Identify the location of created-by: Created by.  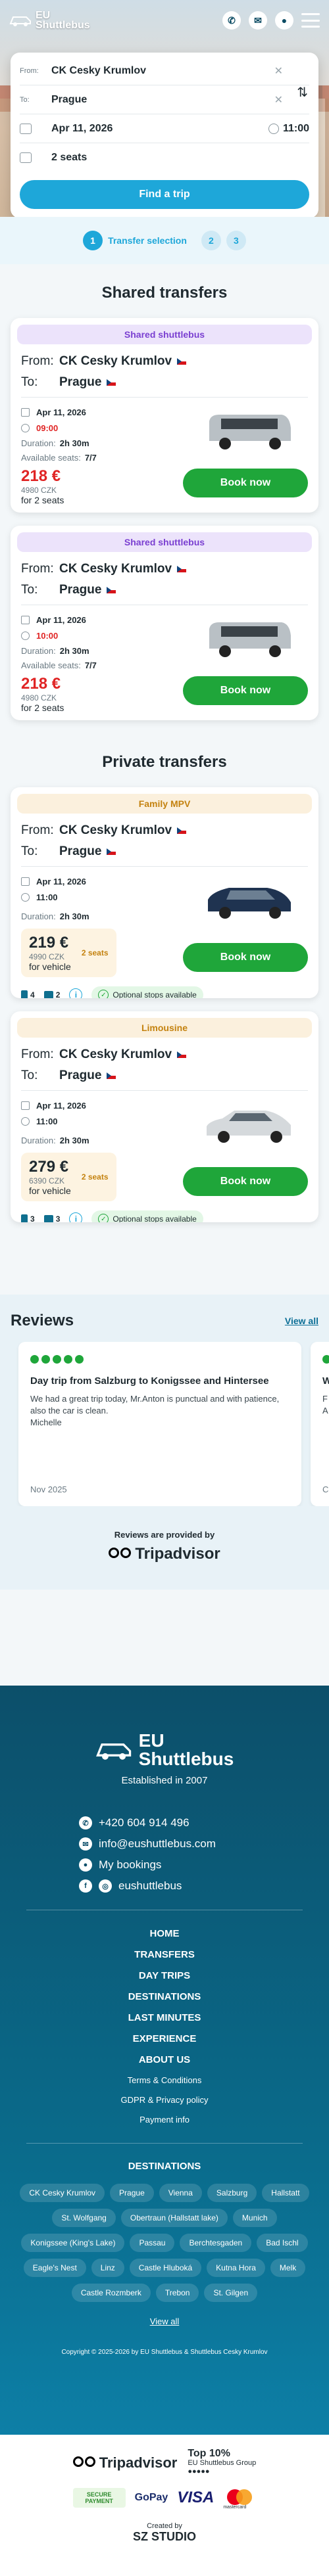
(165, 2526).